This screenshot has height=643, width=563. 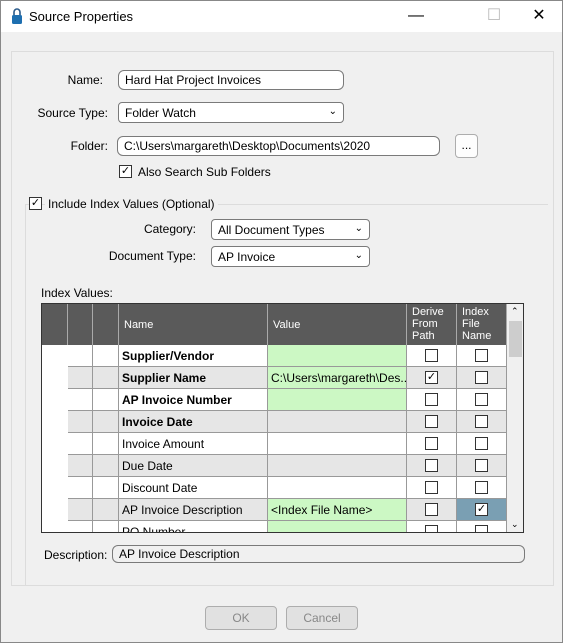 I want to click on document-type-label: Document Type:, so click(x=152, y=256).